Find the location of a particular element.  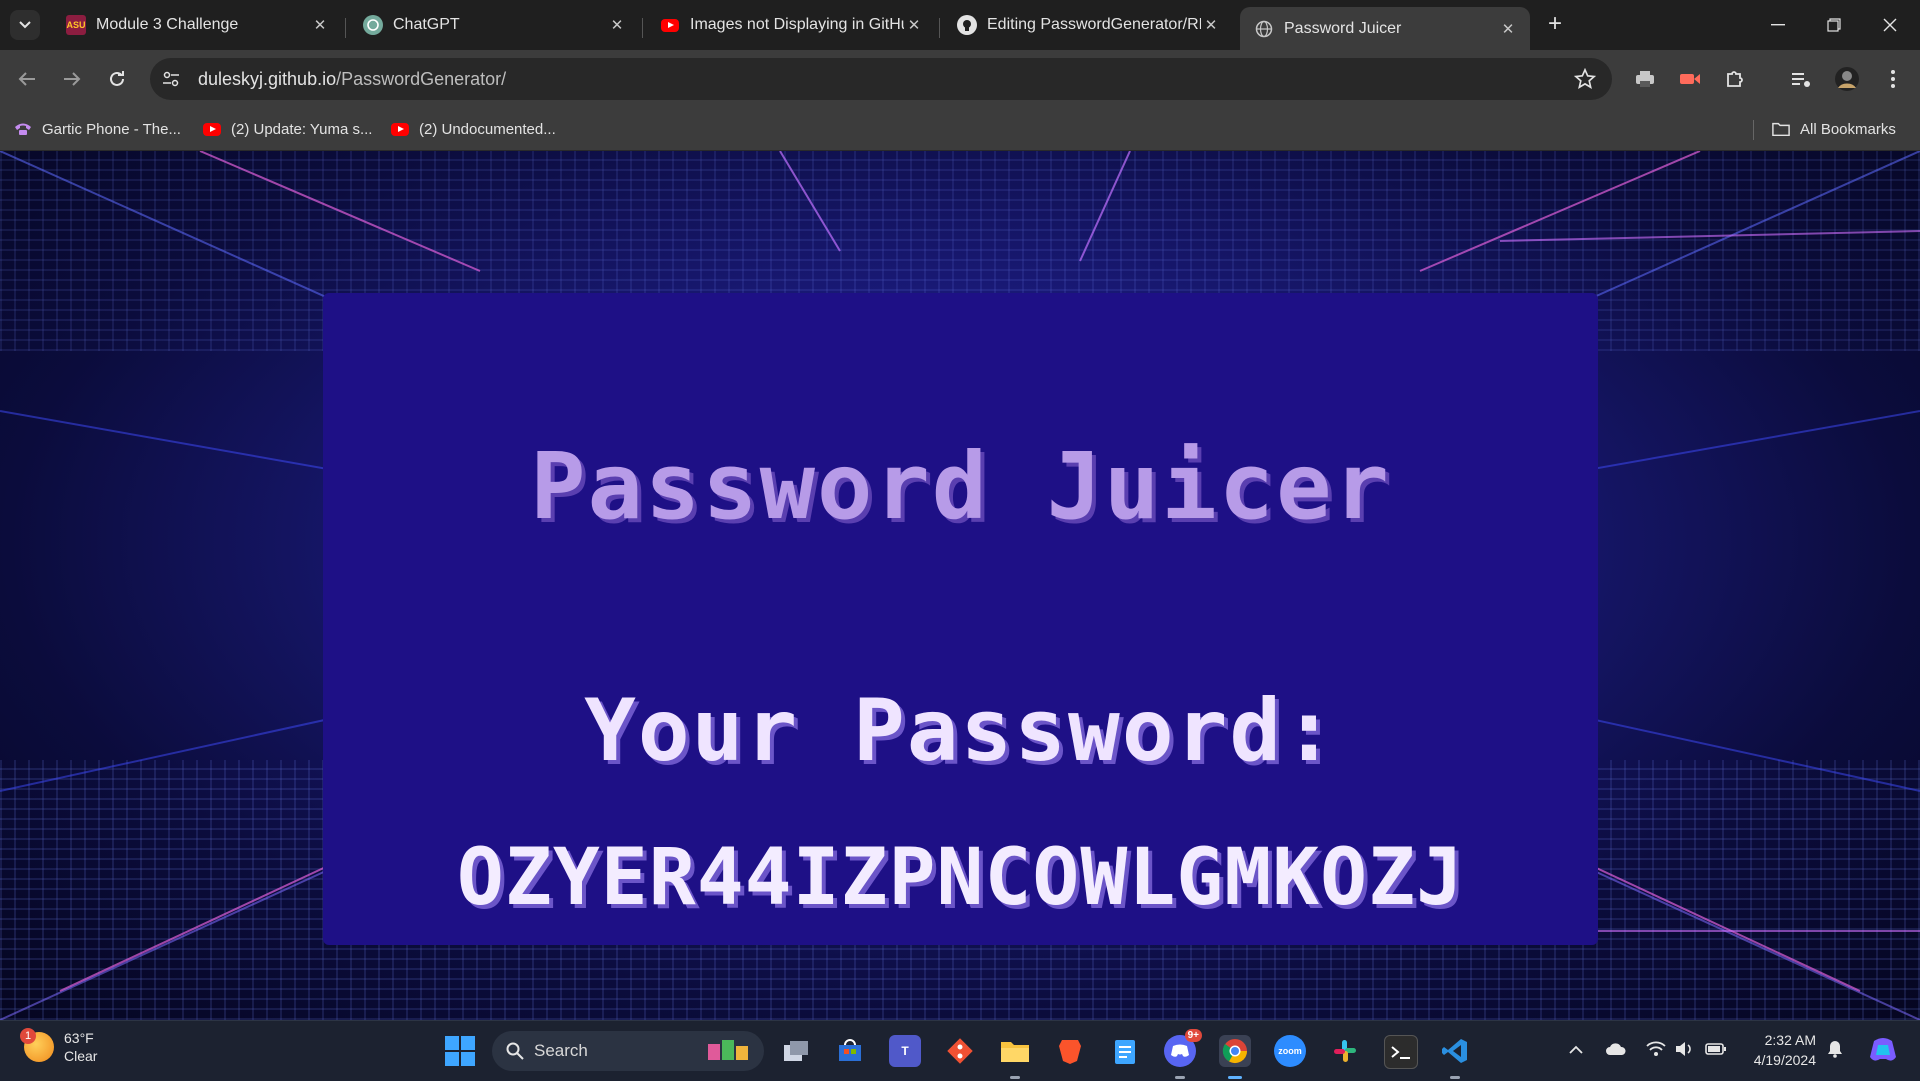

discord-icon: 9+ is located at coordinates (1183, 1048).